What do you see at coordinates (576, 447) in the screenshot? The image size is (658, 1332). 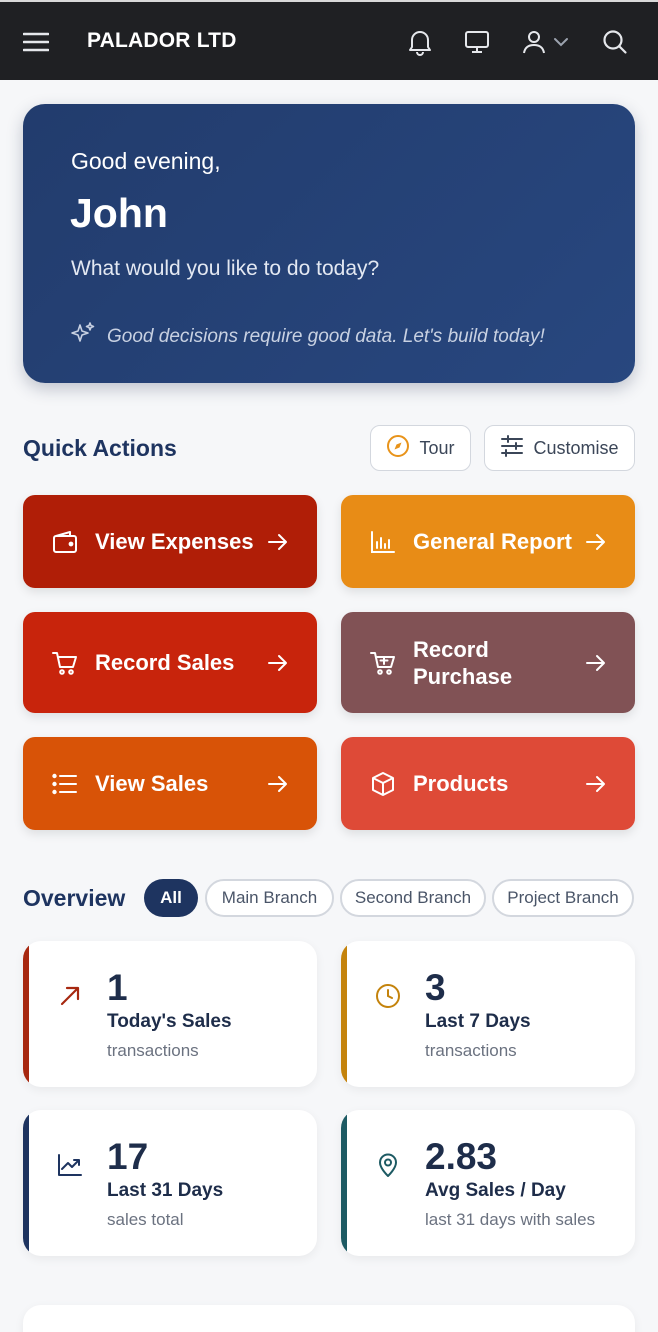 I see `customise-label: Customise` at bounding box center [576, 447].